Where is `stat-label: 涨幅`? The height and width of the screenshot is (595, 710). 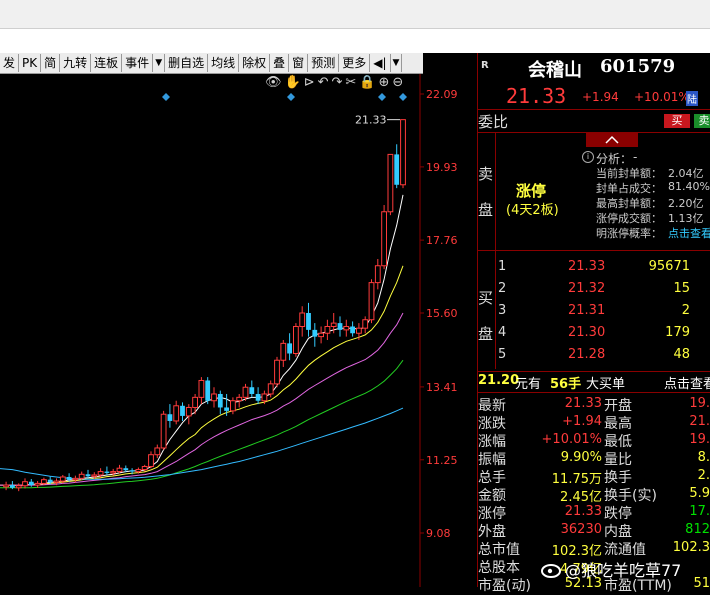
stat-label: 涨幅 is located at coordinates (492, 442).